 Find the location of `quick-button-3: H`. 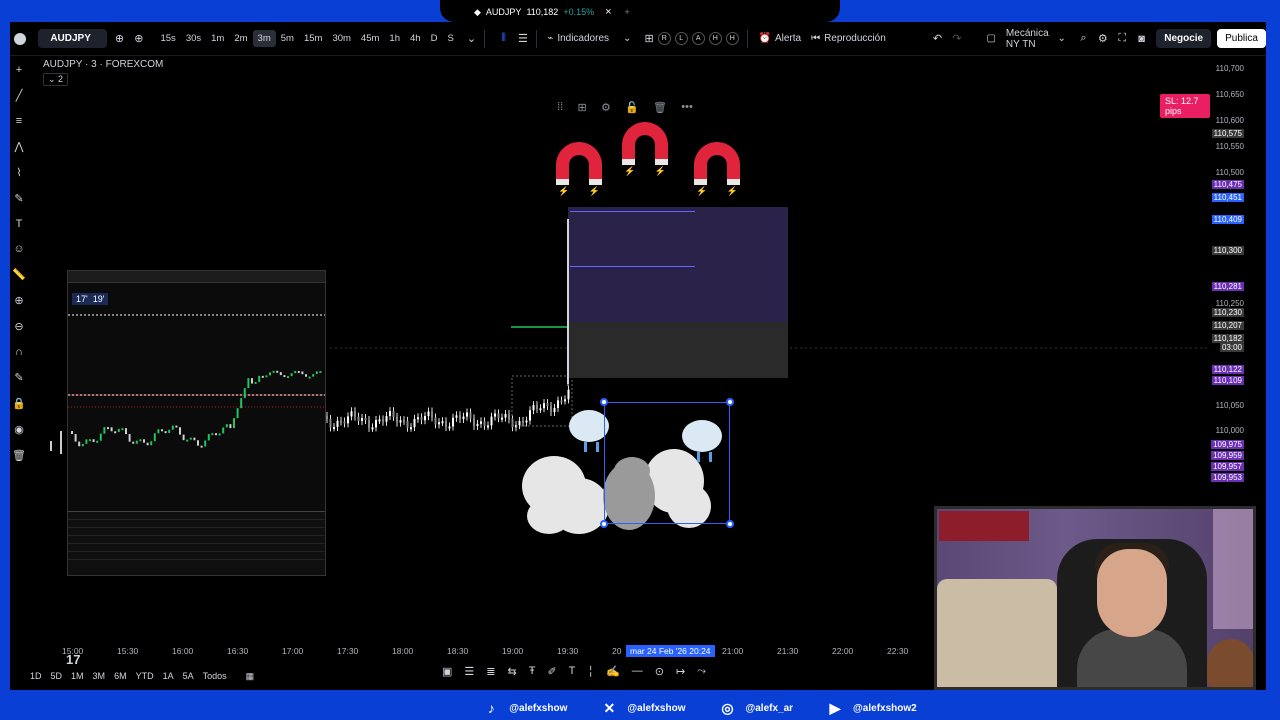

quick-button-3: H is located at coordinates (715, 38).